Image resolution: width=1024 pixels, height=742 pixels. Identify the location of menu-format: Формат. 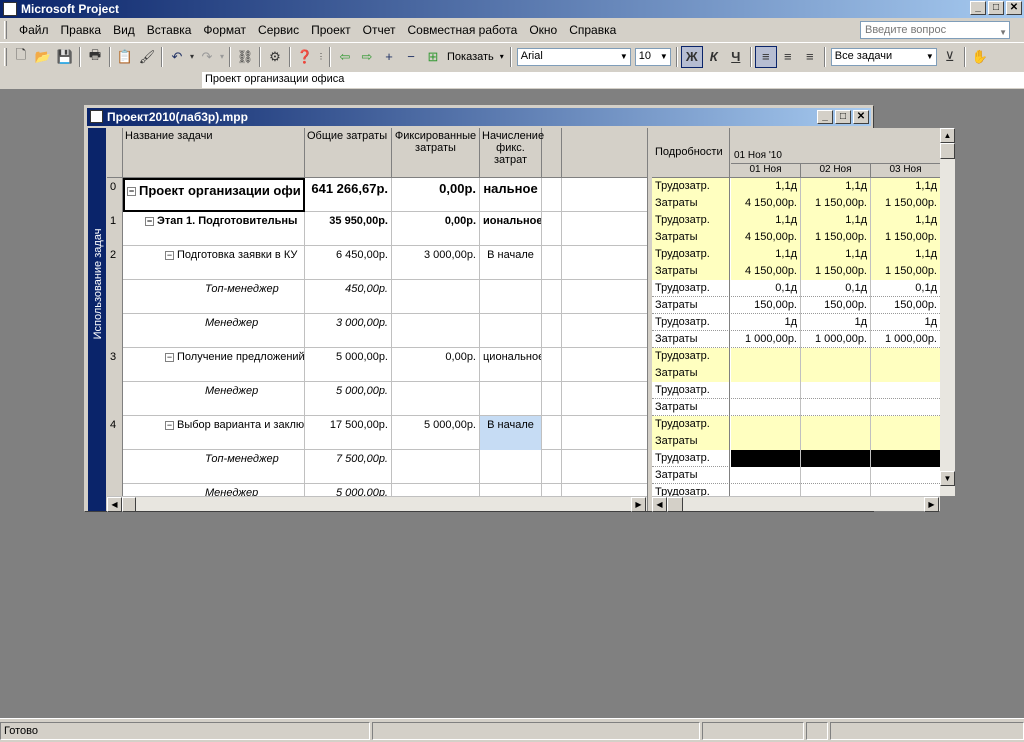
(224, 30).